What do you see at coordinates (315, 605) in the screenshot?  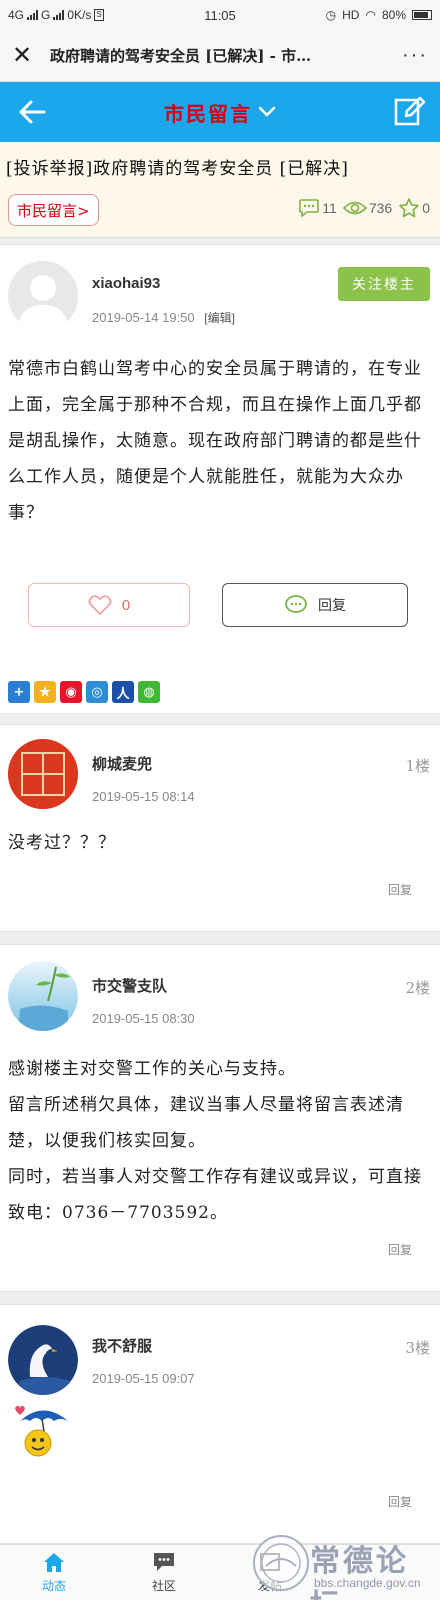 I see `reply-button: 回复` at bounding box center [315, 605].